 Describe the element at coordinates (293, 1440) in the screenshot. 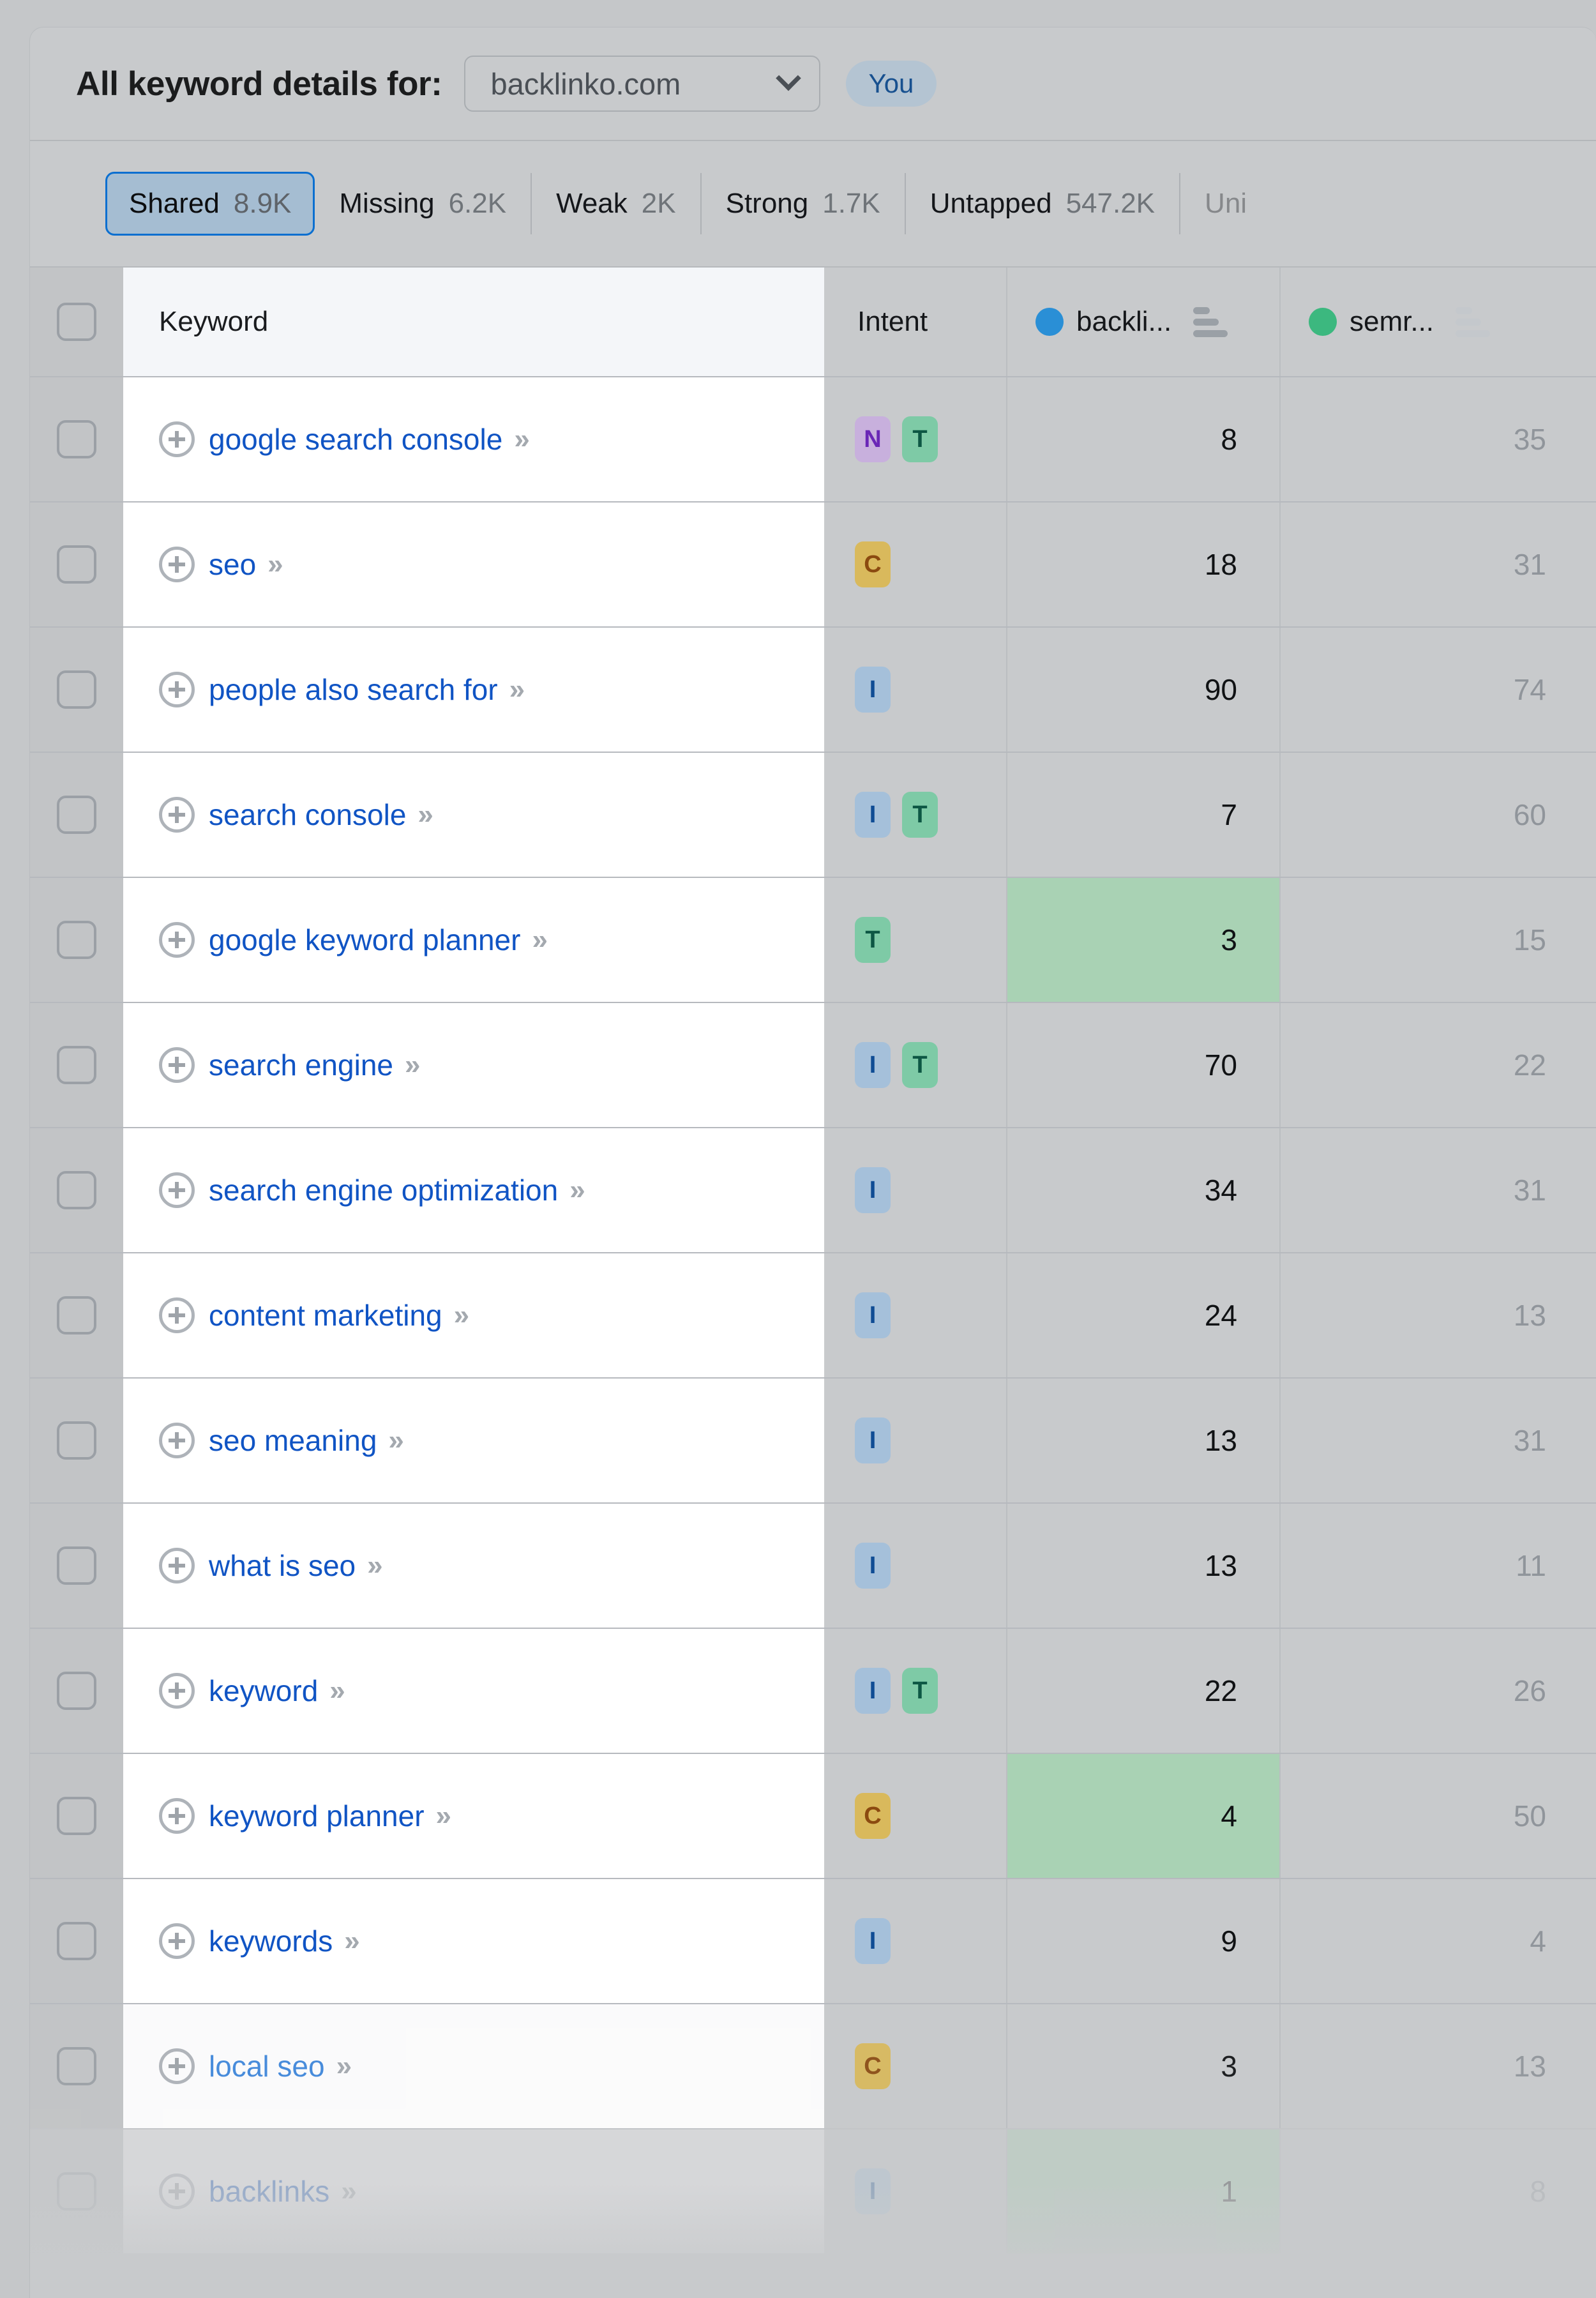

I see `keyword-link: seo meaning` at that location.